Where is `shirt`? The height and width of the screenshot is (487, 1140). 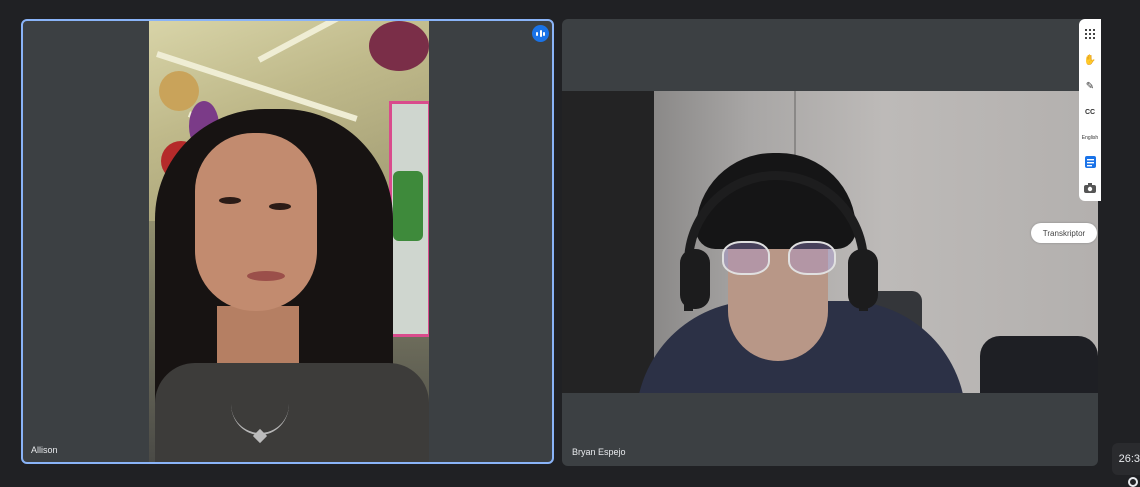 shirt is located at coordinates (292, 412).